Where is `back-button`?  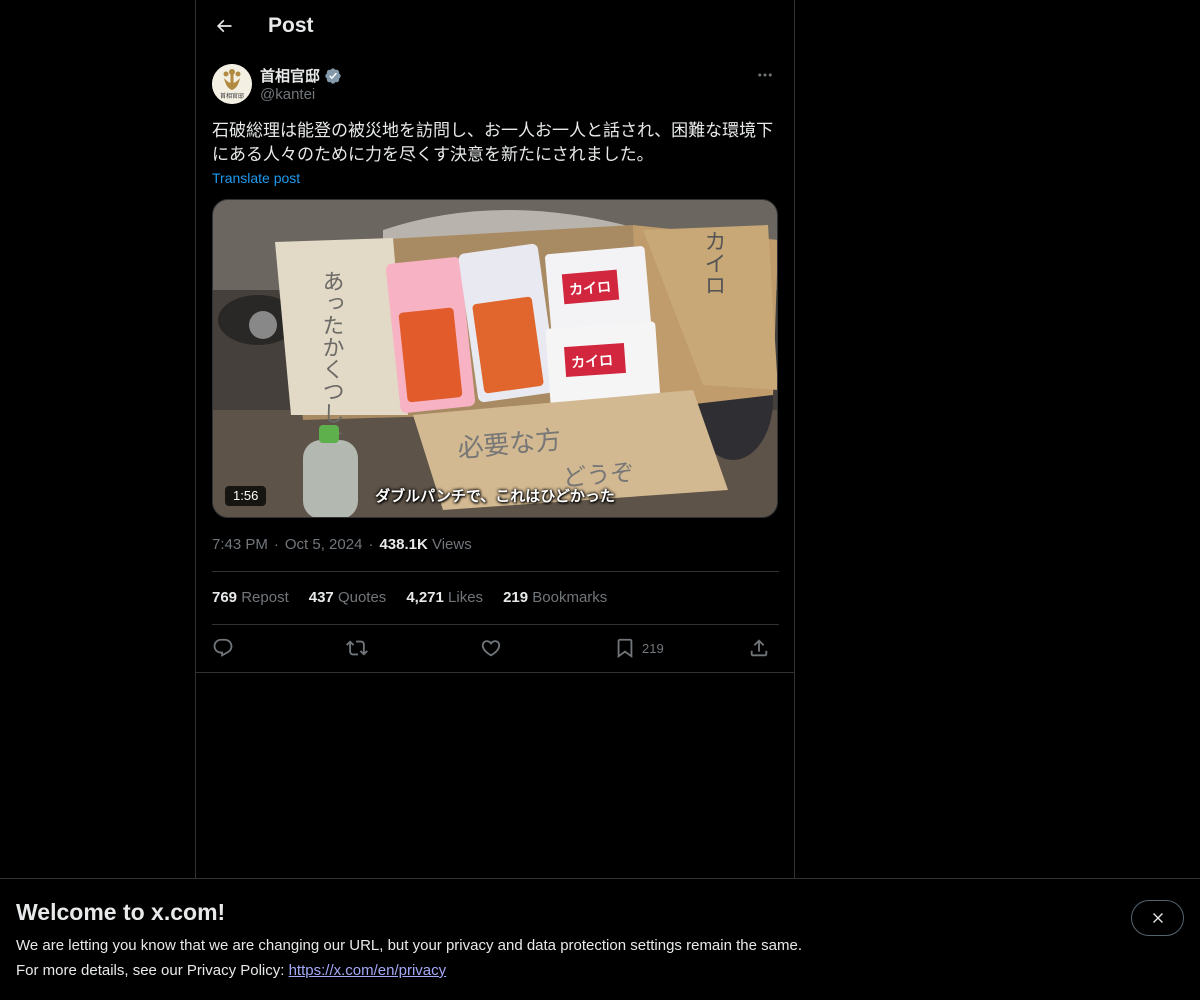 back-button is located at coordinates (224, 26).